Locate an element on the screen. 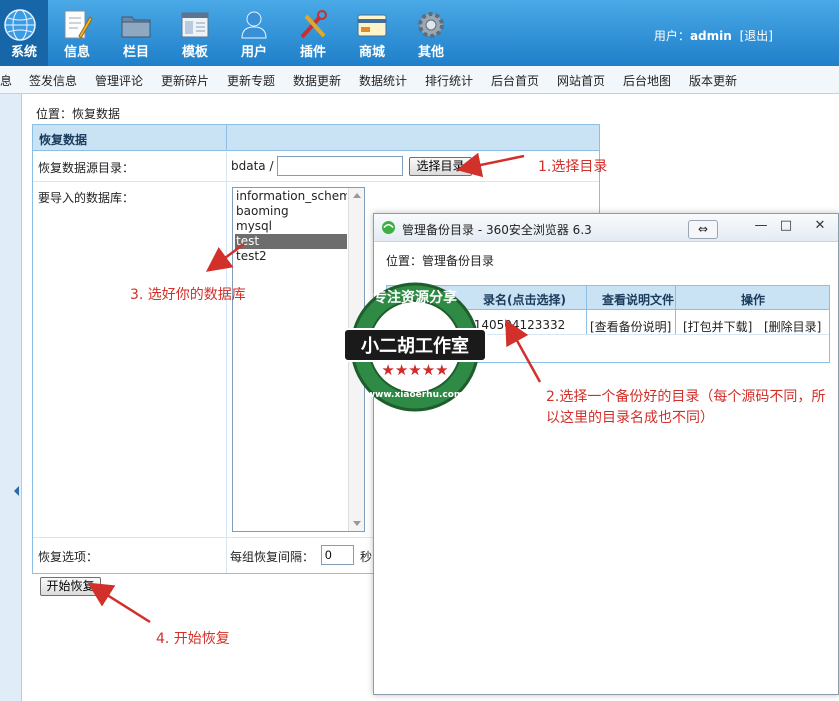 This screenshot has width=839, height=701. arrow-step2 is located at coordinates (523, 351).